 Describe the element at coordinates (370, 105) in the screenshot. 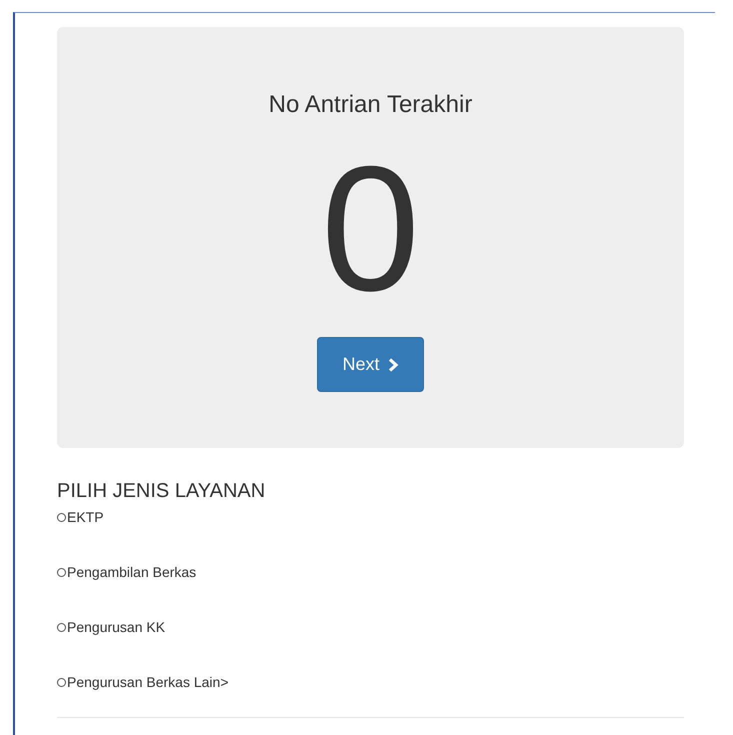

I see `panel-title: No Antrian Terakhir` at that location.